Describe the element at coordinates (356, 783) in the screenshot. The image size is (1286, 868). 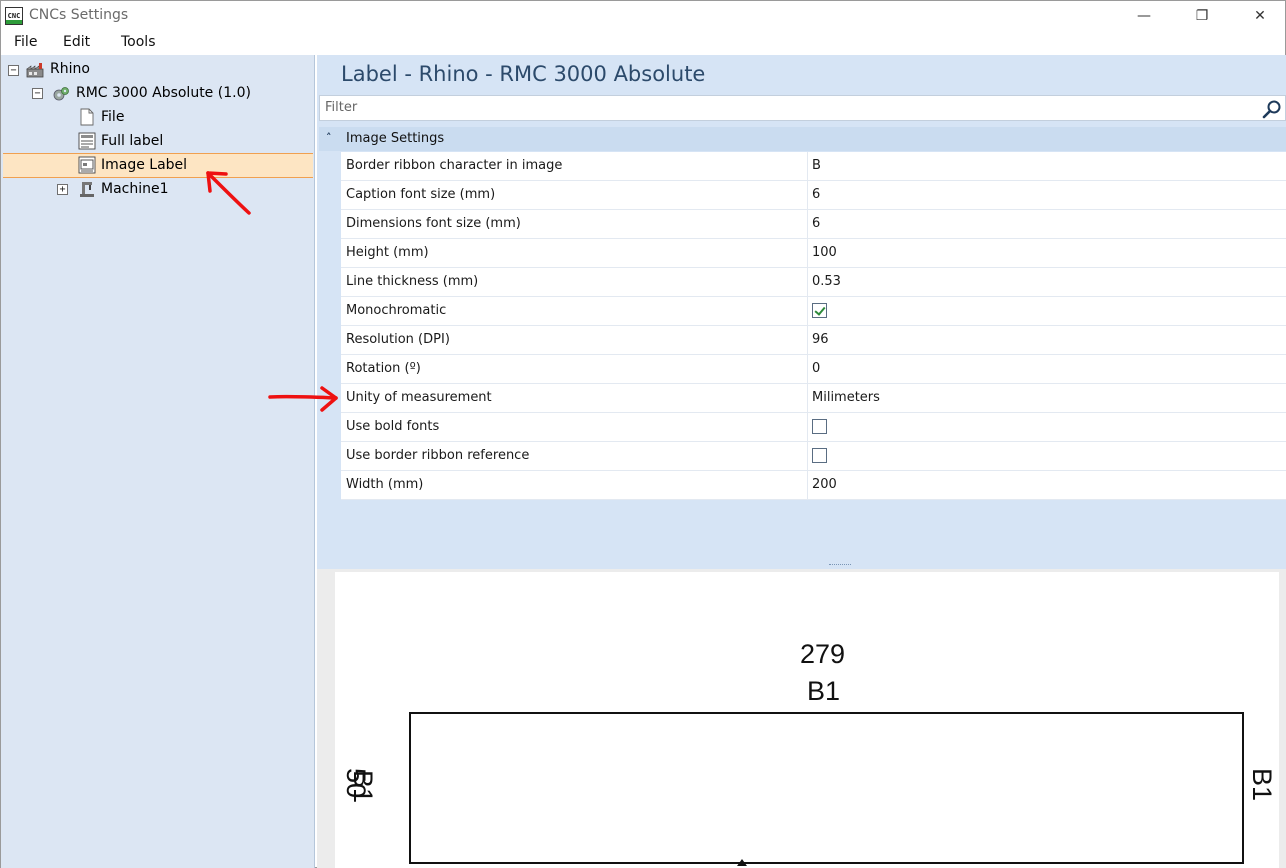
I see `preview-left-dimension: 50` at that location.